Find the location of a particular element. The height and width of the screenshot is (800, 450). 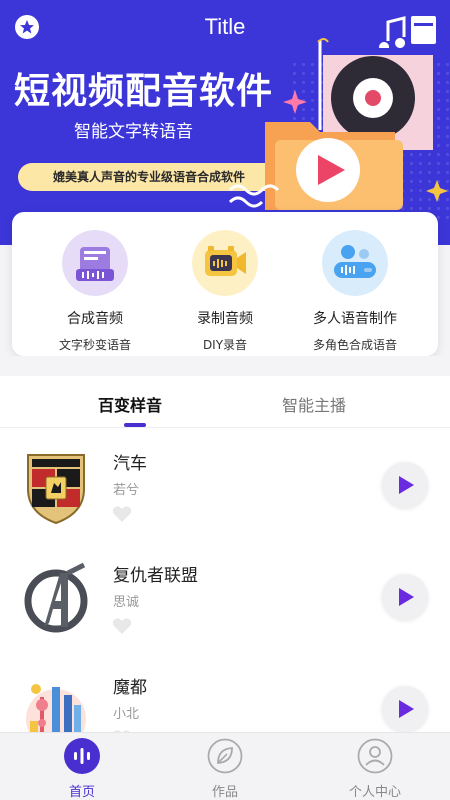

item-title: 汽车 is located at coordinates (130, 464).